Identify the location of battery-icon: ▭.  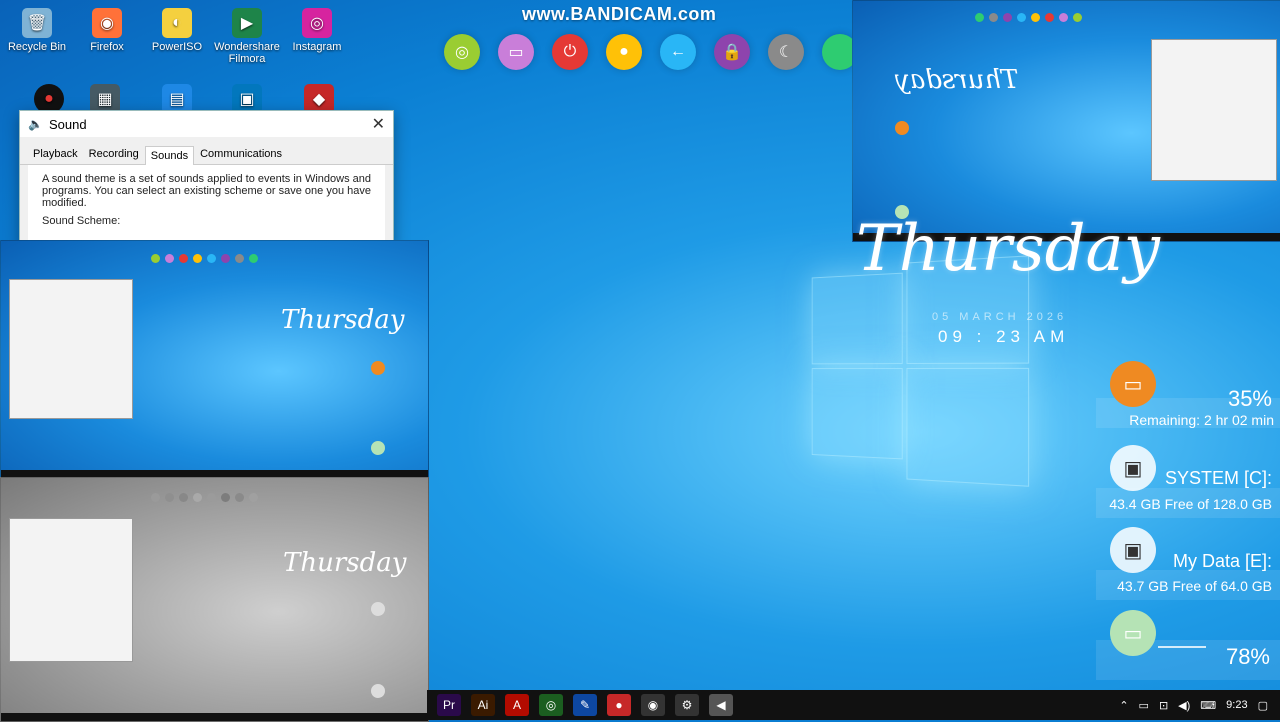
(1133, 384).